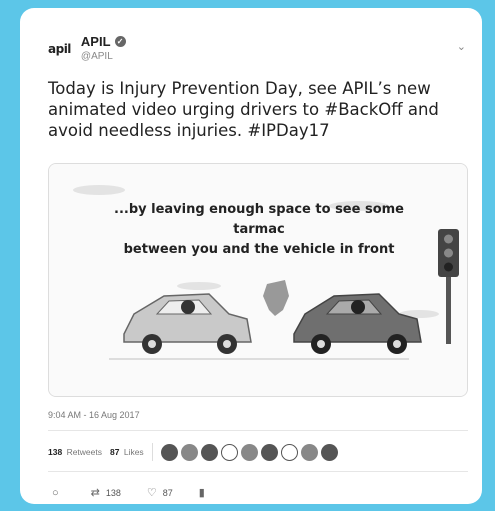  What do you see at coordinates (167, 492) in the screenshot?
I see `like-count: 87` at bounding box center [167, 492].